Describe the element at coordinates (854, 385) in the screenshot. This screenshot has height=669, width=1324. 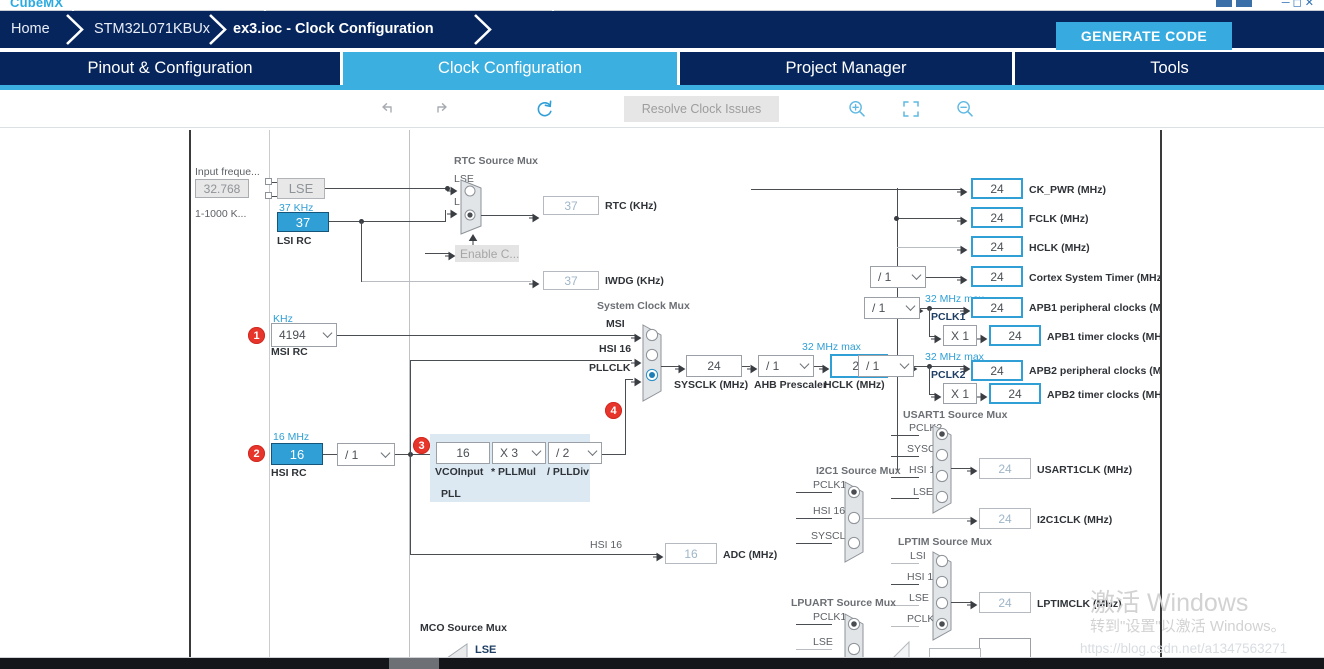
I see `hclk-caption: HCLK (MHz)` at that location.